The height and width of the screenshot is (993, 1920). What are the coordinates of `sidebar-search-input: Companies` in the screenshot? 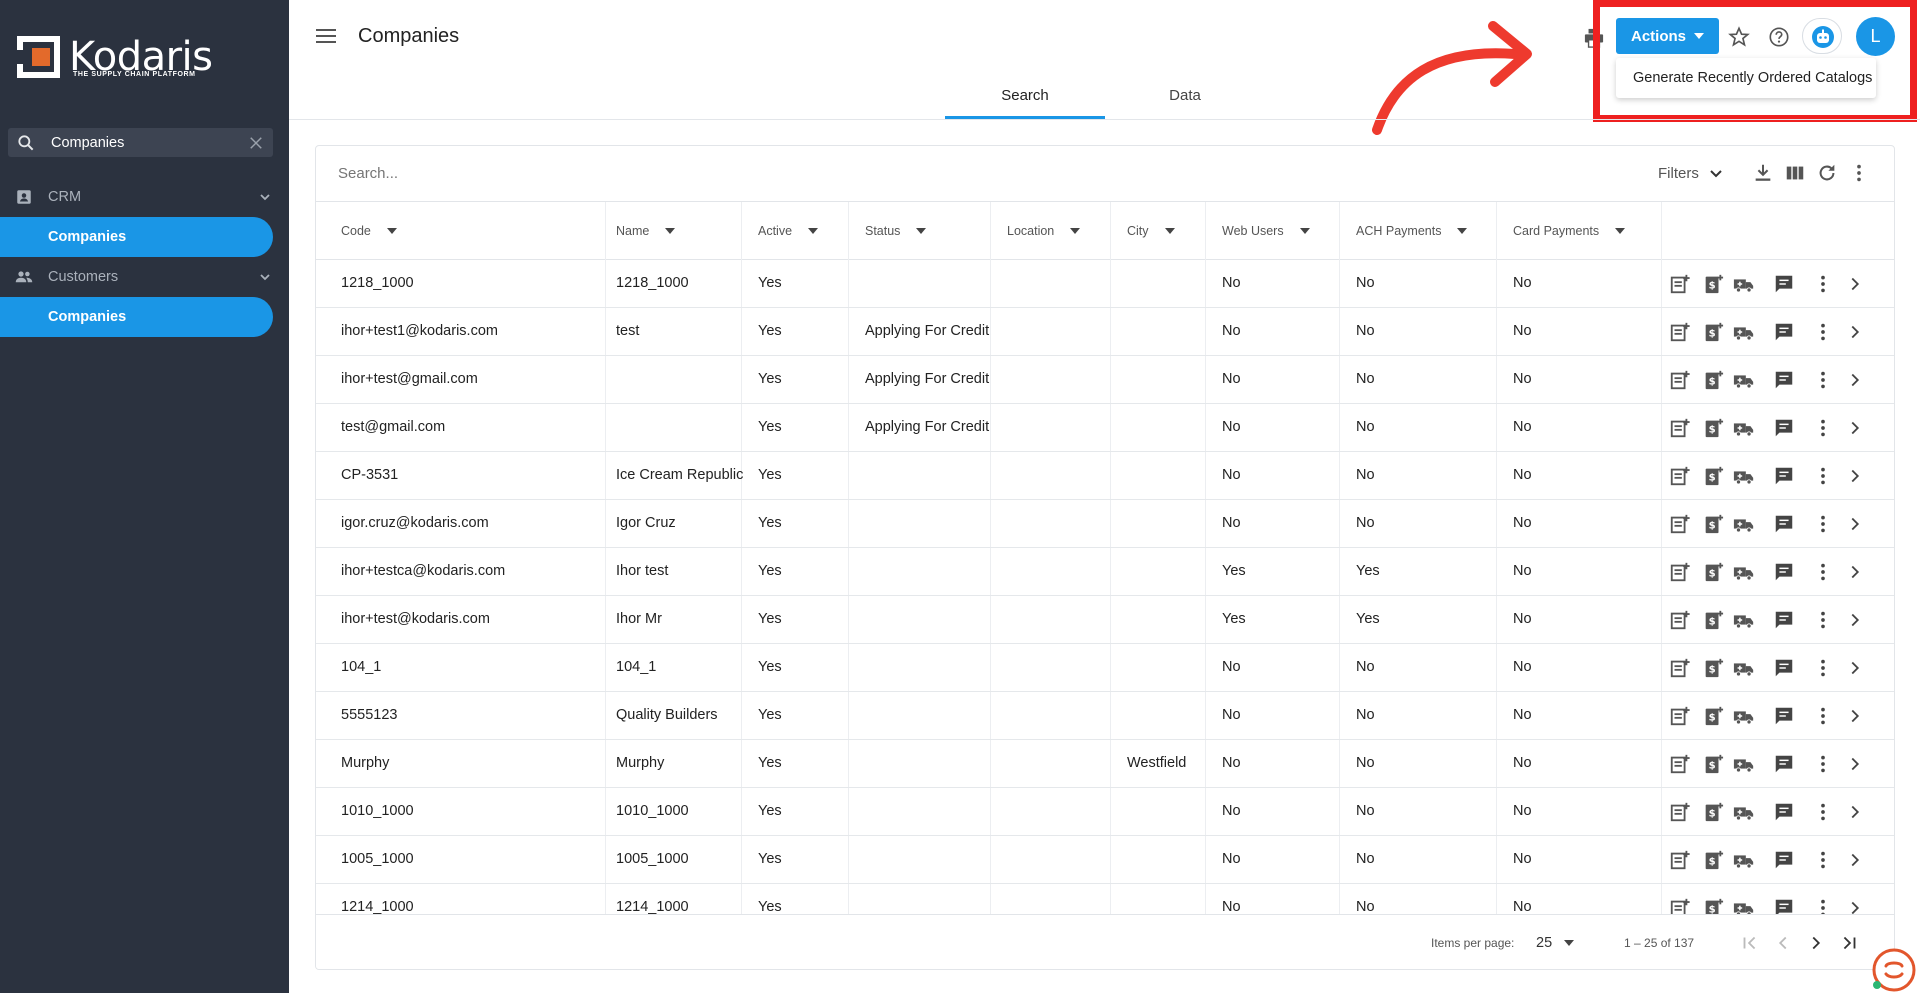 It's located at (149, 143).